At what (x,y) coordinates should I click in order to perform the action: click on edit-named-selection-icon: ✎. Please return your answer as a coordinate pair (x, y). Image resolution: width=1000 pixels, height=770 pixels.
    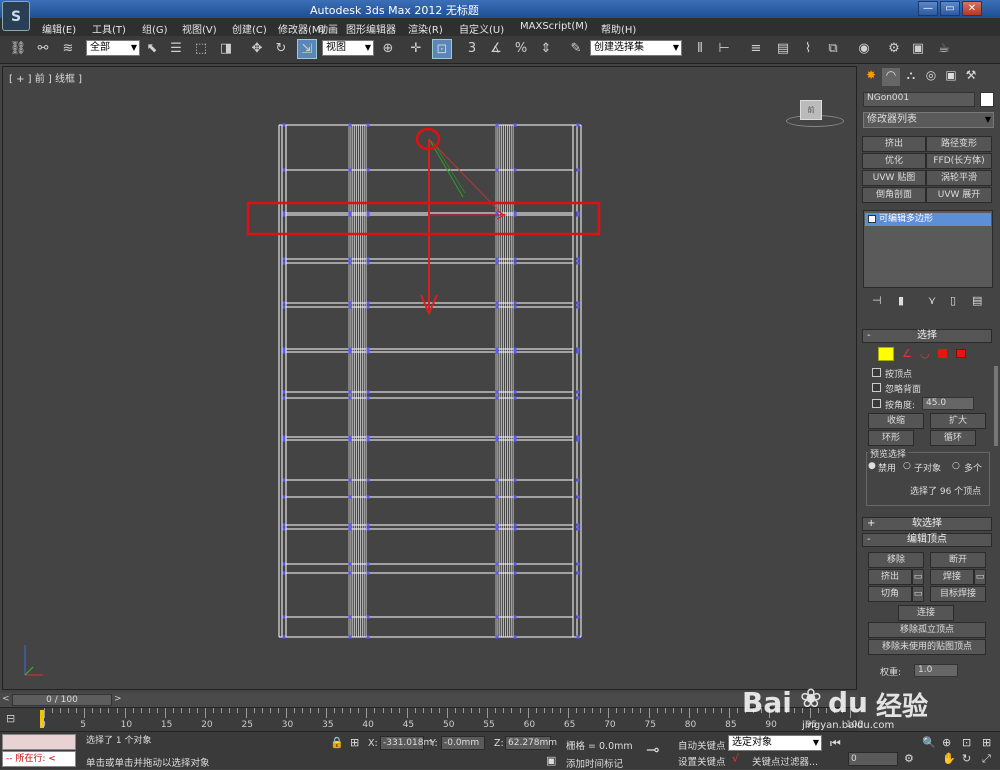
    Looking at the image, I should click on (576, 49).